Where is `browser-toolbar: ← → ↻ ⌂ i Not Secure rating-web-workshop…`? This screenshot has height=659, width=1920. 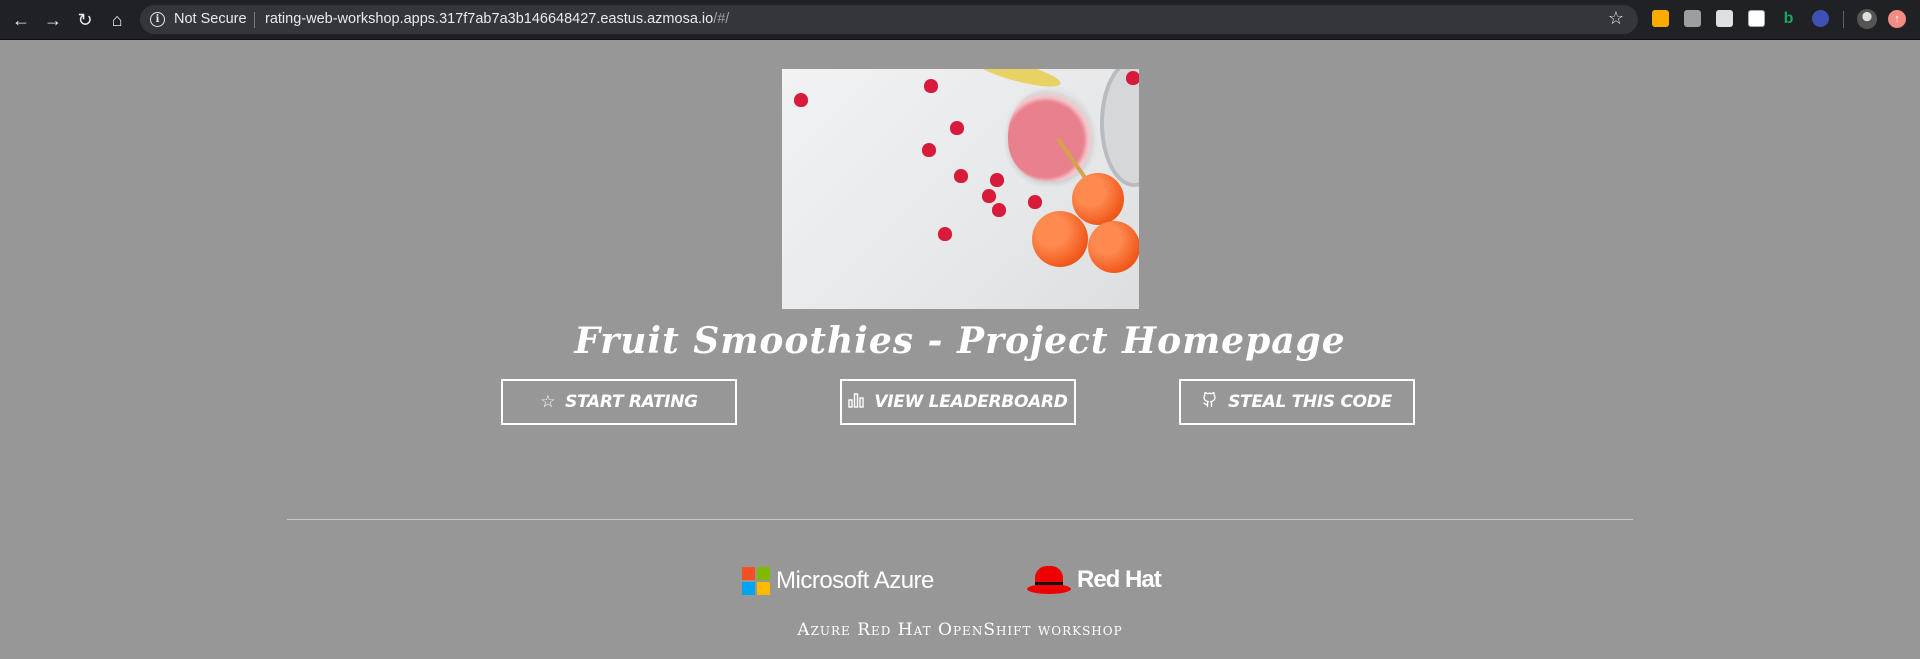 browser-toolbar: ← → ↻ ⌂ i Not Secure rating-web-workshop… is located at coordinates (960, 20).